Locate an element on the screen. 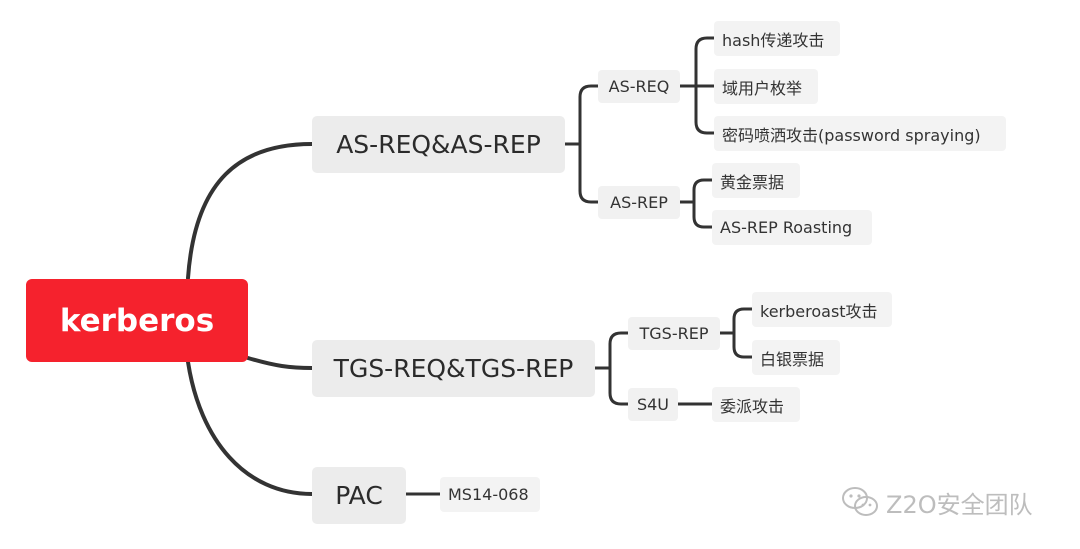 The width and height of the screenshot is (1080, 549). connector-asrep-leaves is located at coordinates (703, 203).